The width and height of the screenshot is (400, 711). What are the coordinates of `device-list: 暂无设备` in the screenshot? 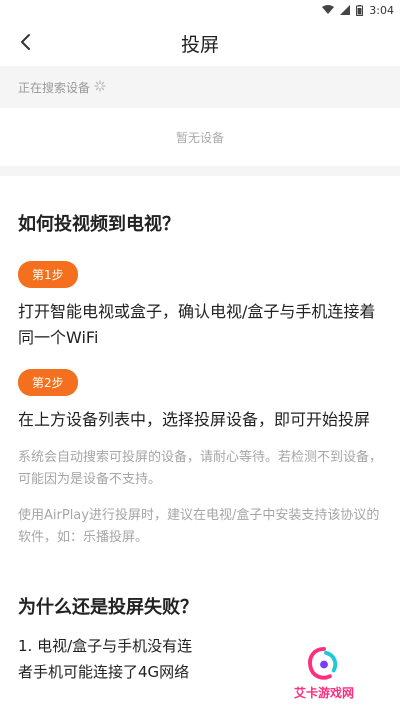 It's located at (200, 137).